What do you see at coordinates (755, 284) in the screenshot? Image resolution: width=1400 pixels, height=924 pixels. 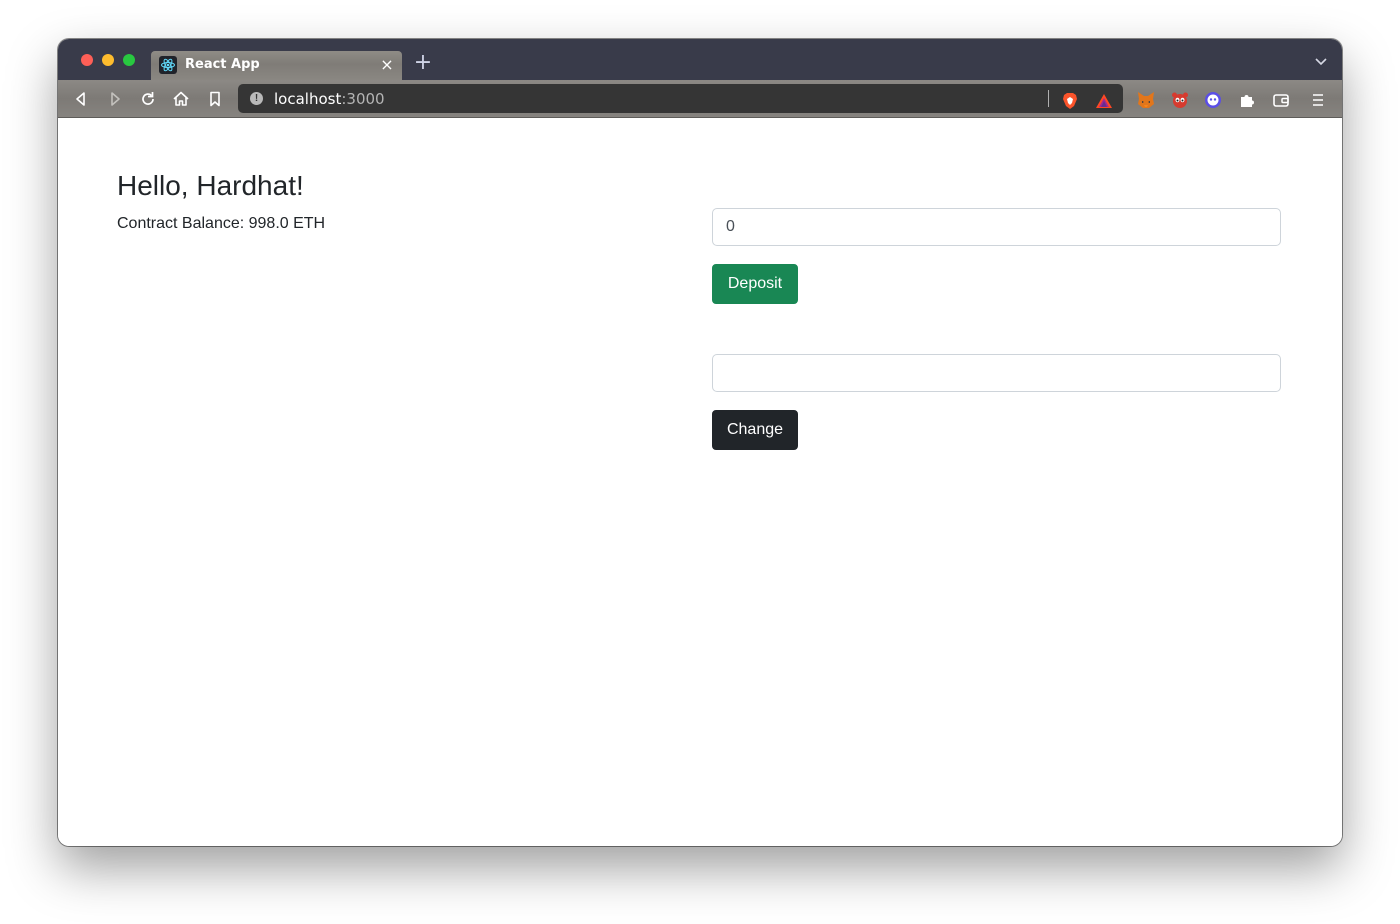 I see `deposit-button: Deposit` at bounding box center [755, 284].